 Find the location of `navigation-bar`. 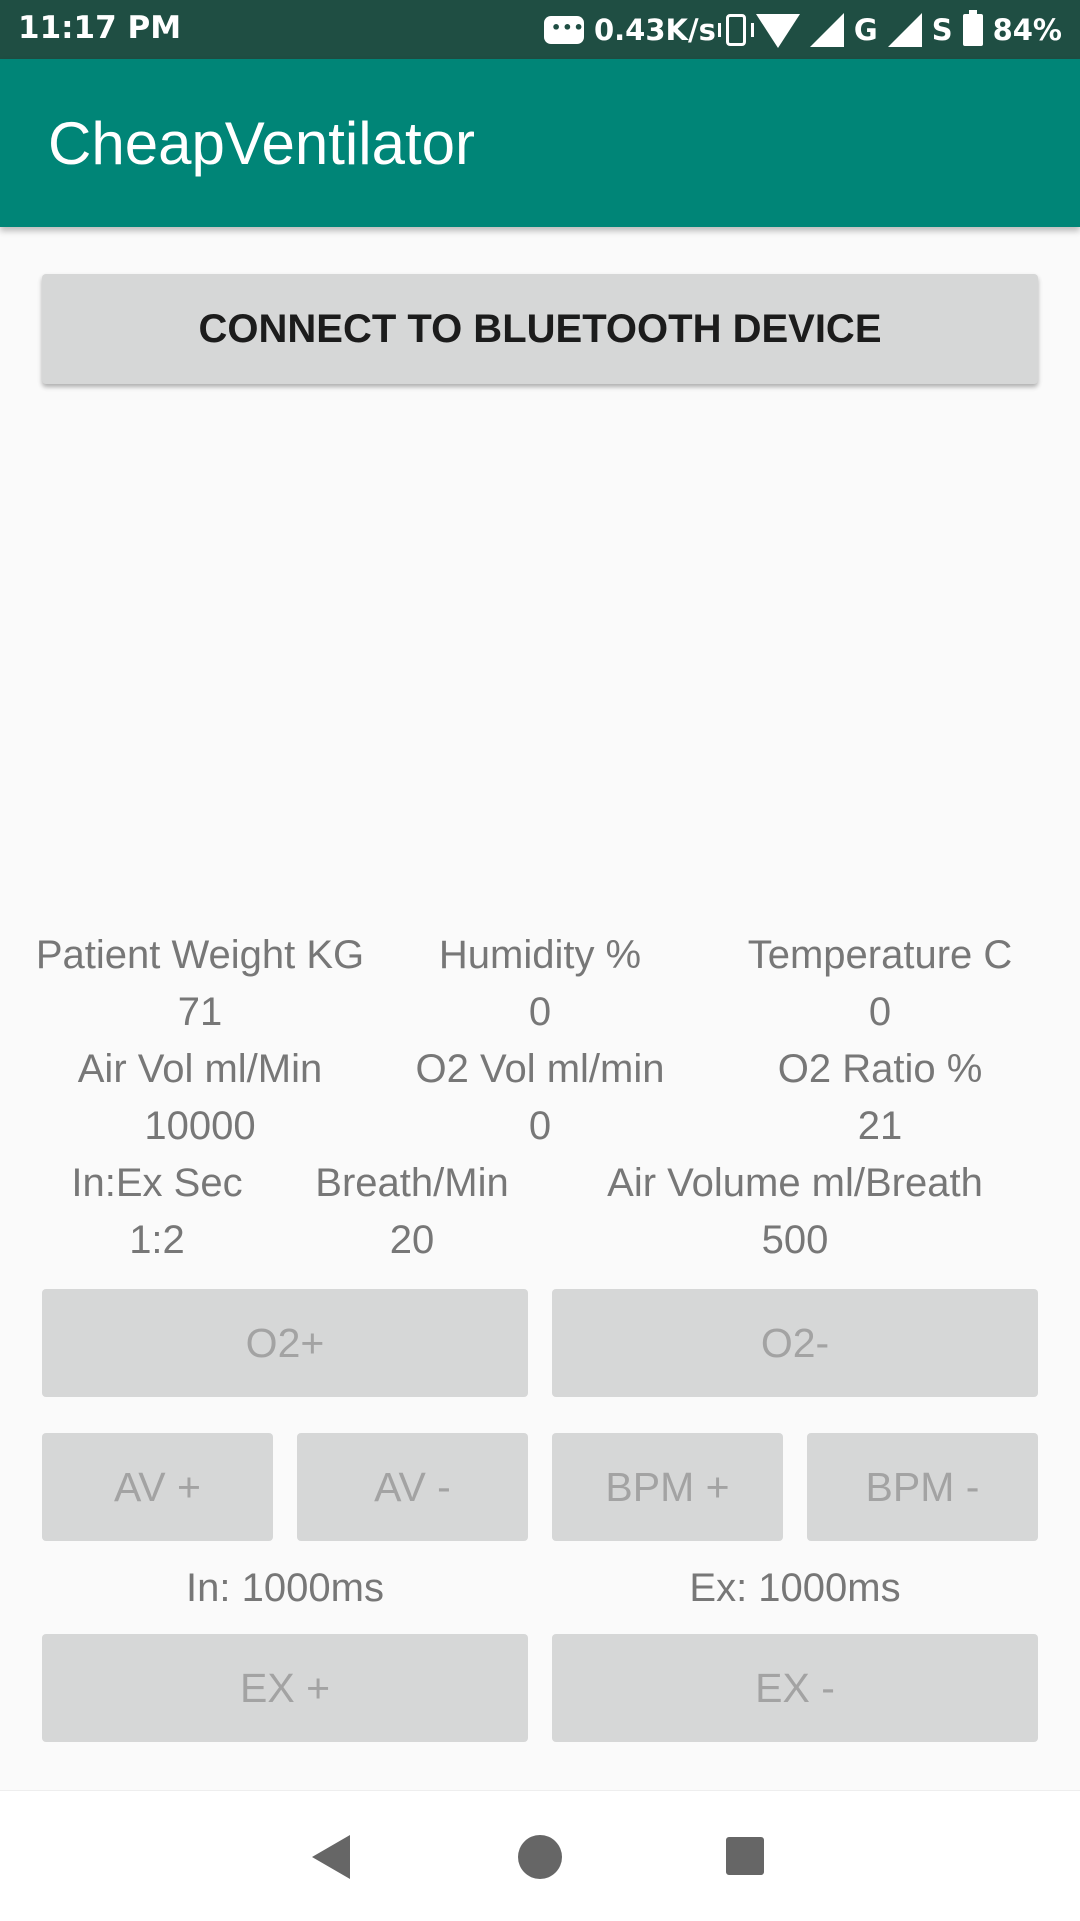

navigation-bar is located at coordinates (540, 1855).